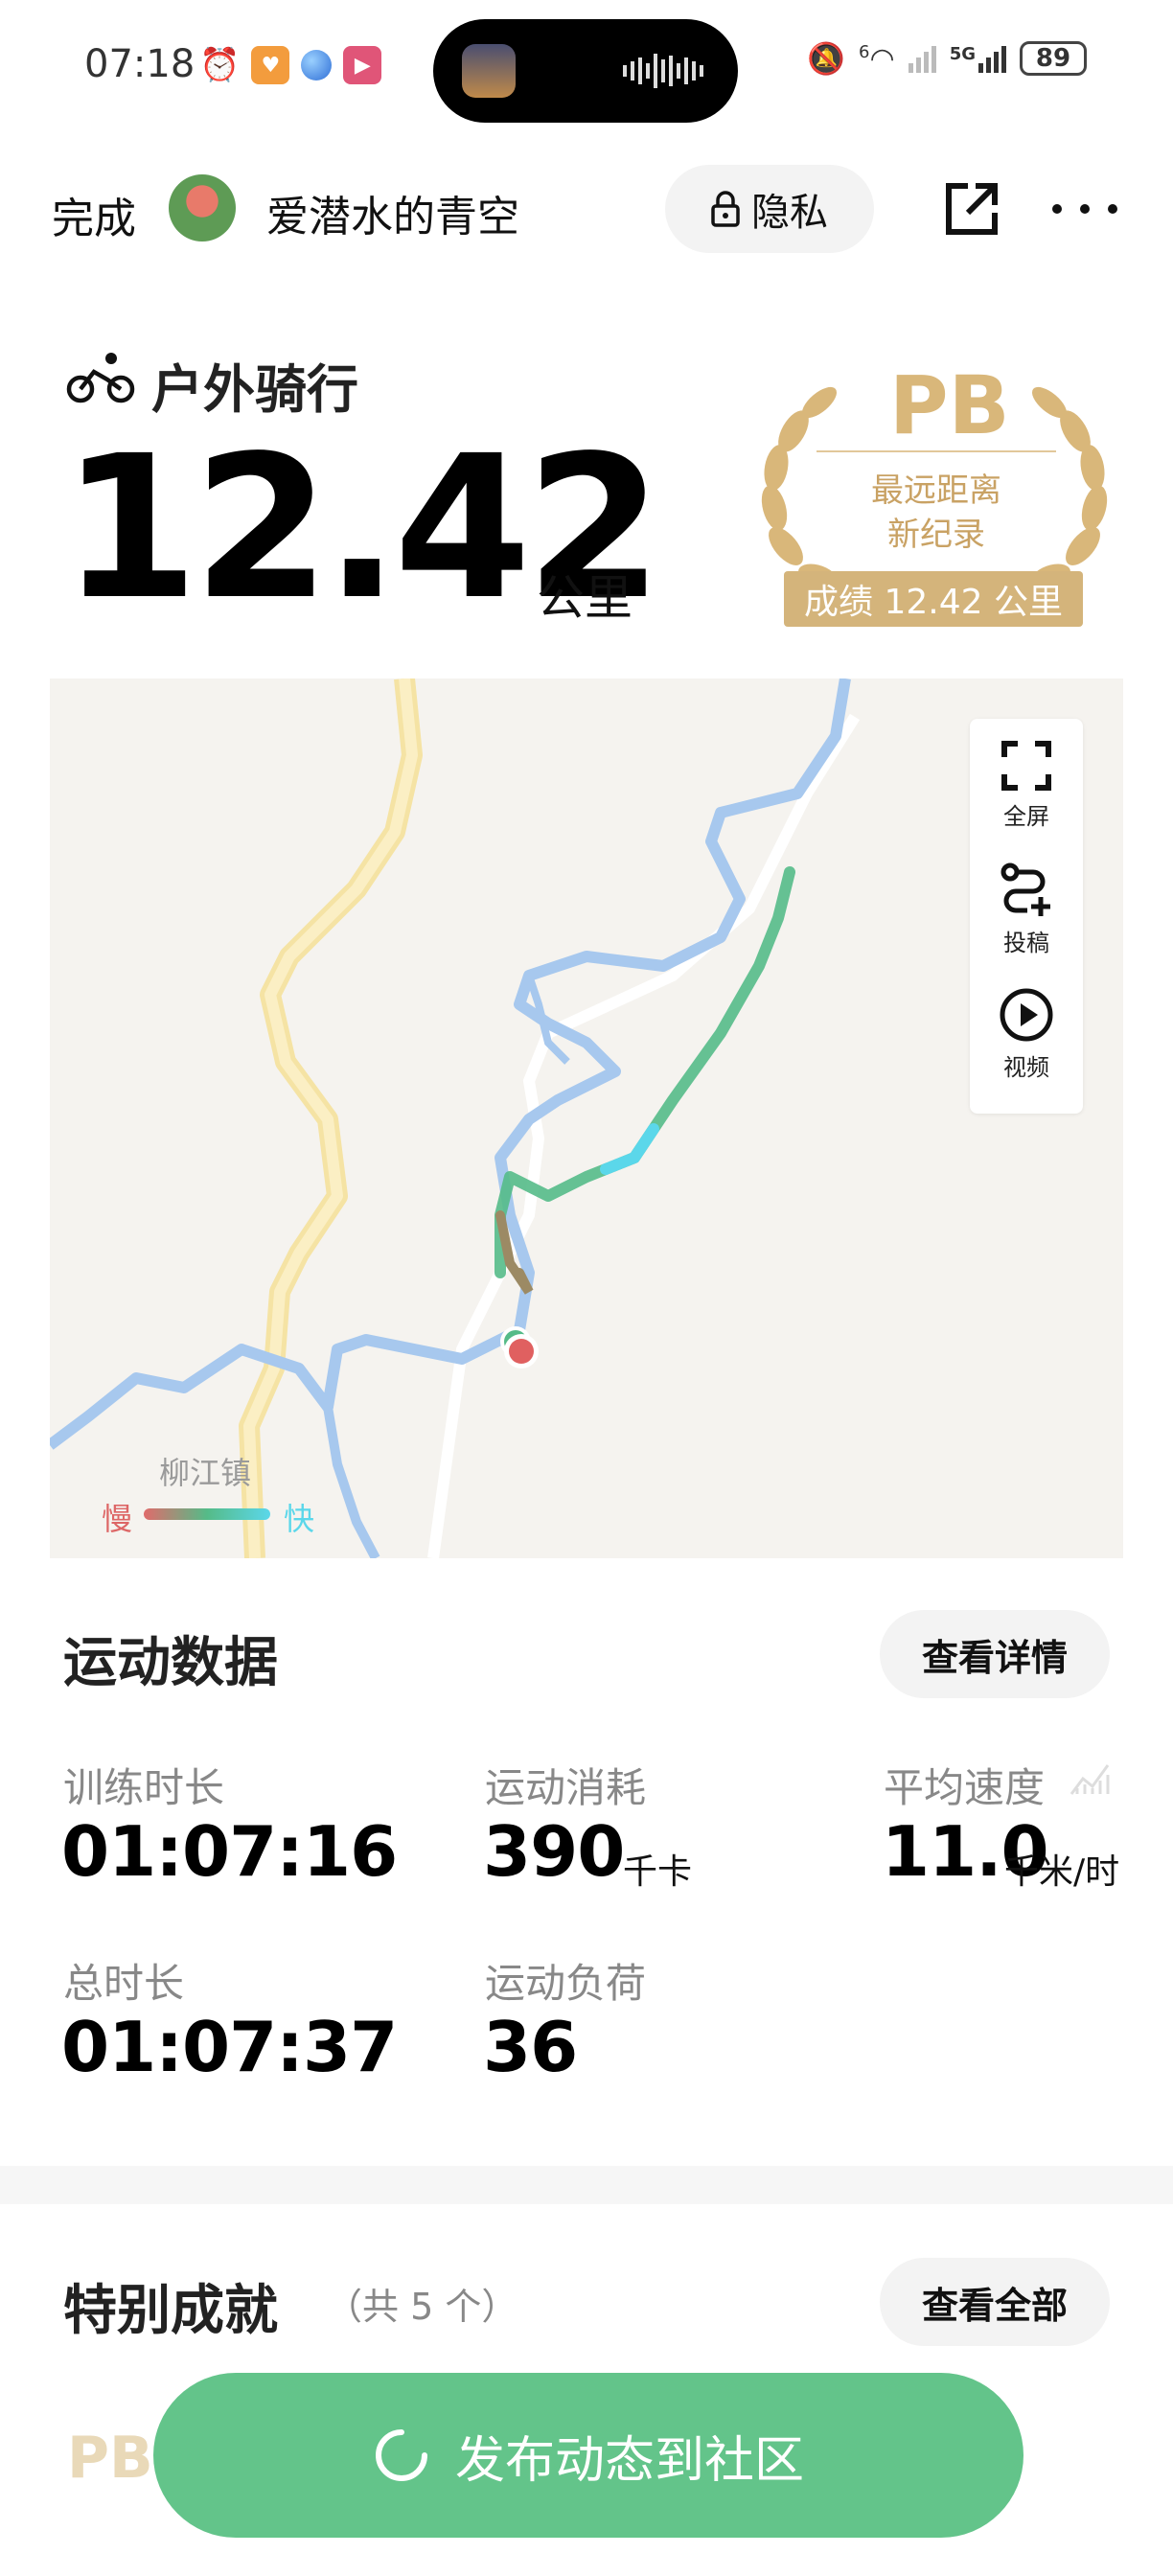 The image size is (1173, 2576). What do you see at coordinates (1090, 1779) in the screenshot?
I see `speed-chart-icon` at bounding box center [1090, 1779].